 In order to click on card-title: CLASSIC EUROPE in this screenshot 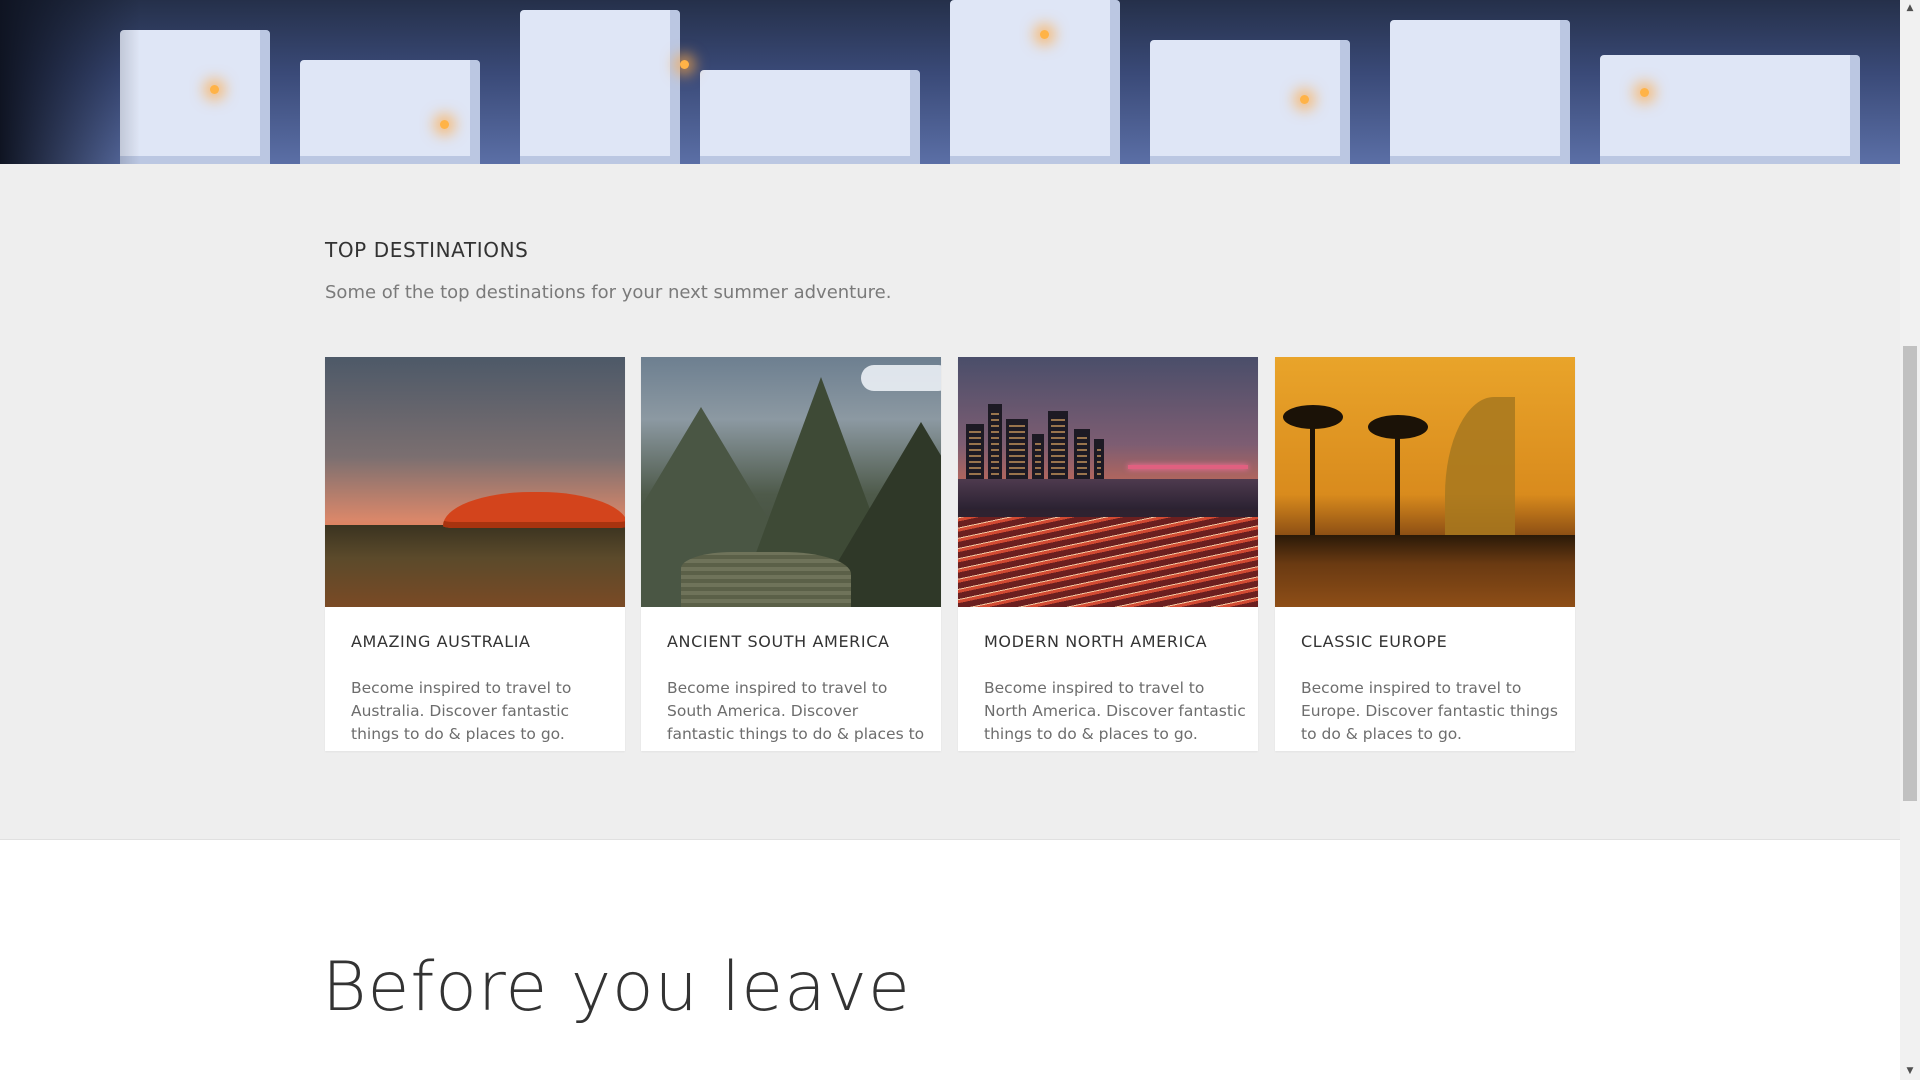, I will do `click(1374, 641)`.